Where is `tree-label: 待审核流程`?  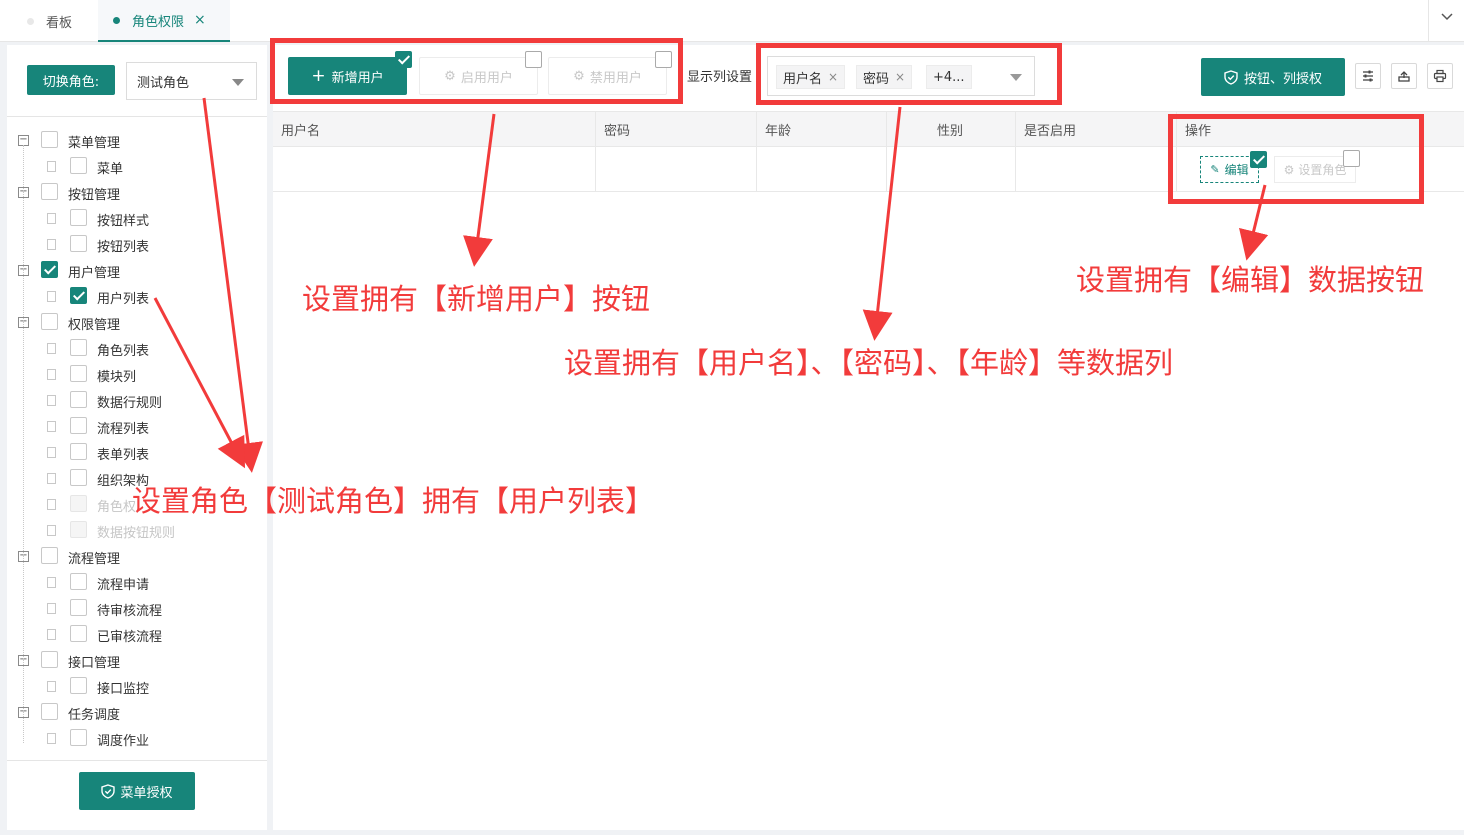
tree-label: 待审核流程 is located at coordinates (130, 611).